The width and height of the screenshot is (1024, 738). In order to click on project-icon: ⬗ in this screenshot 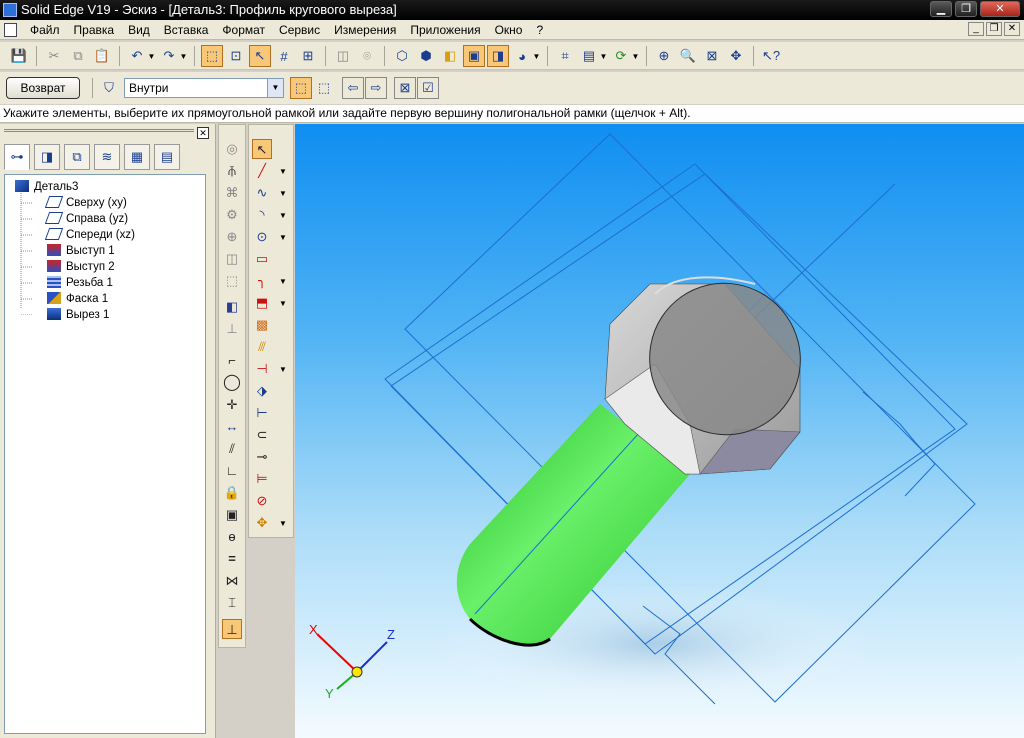, I will do `click(262, 391)`.